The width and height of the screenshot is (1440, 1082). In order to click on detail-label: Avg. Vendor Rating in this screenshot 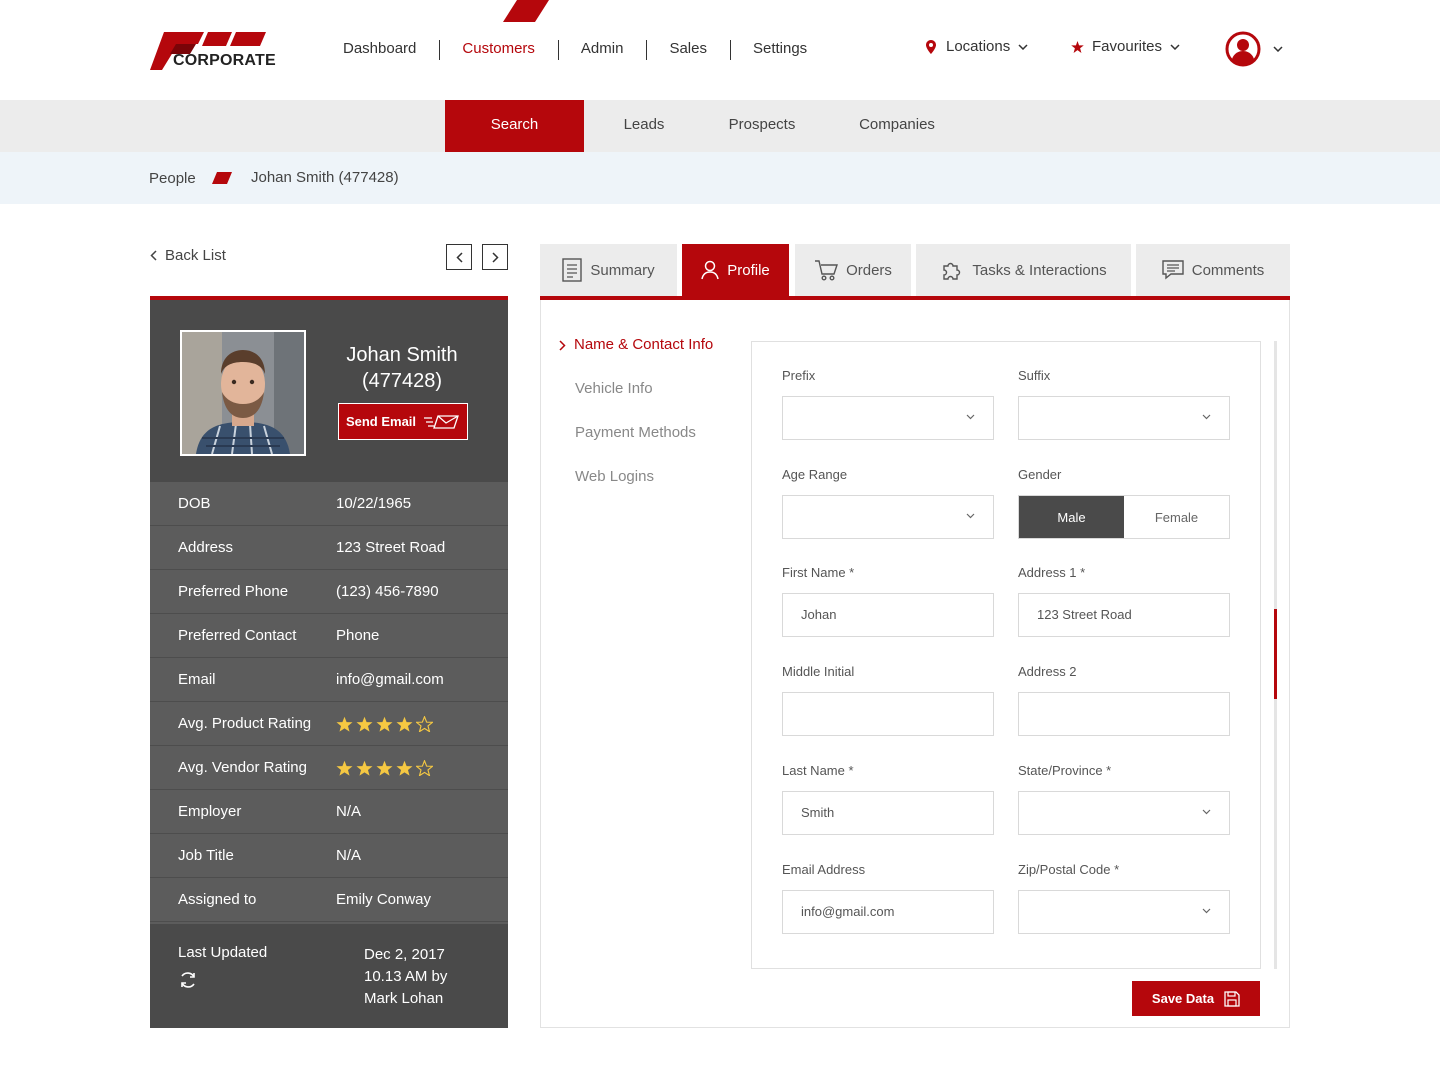, I will do `click(242, 767)`.